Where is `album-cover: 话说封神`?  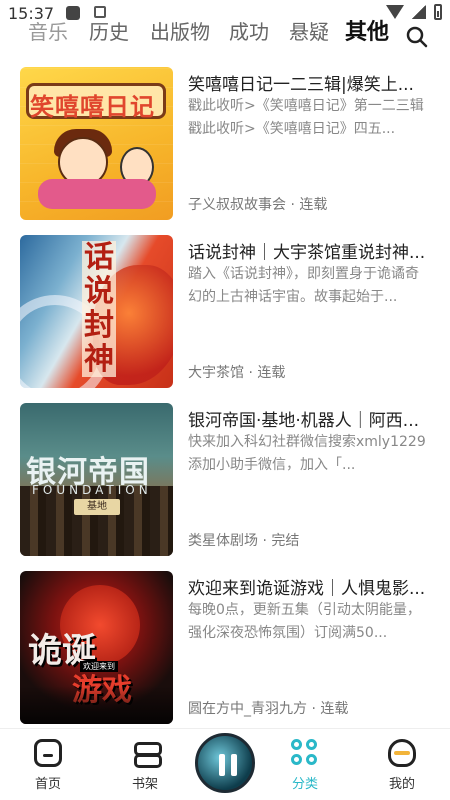
album-cover: 话说封神 is located at coordinates (96, 311).